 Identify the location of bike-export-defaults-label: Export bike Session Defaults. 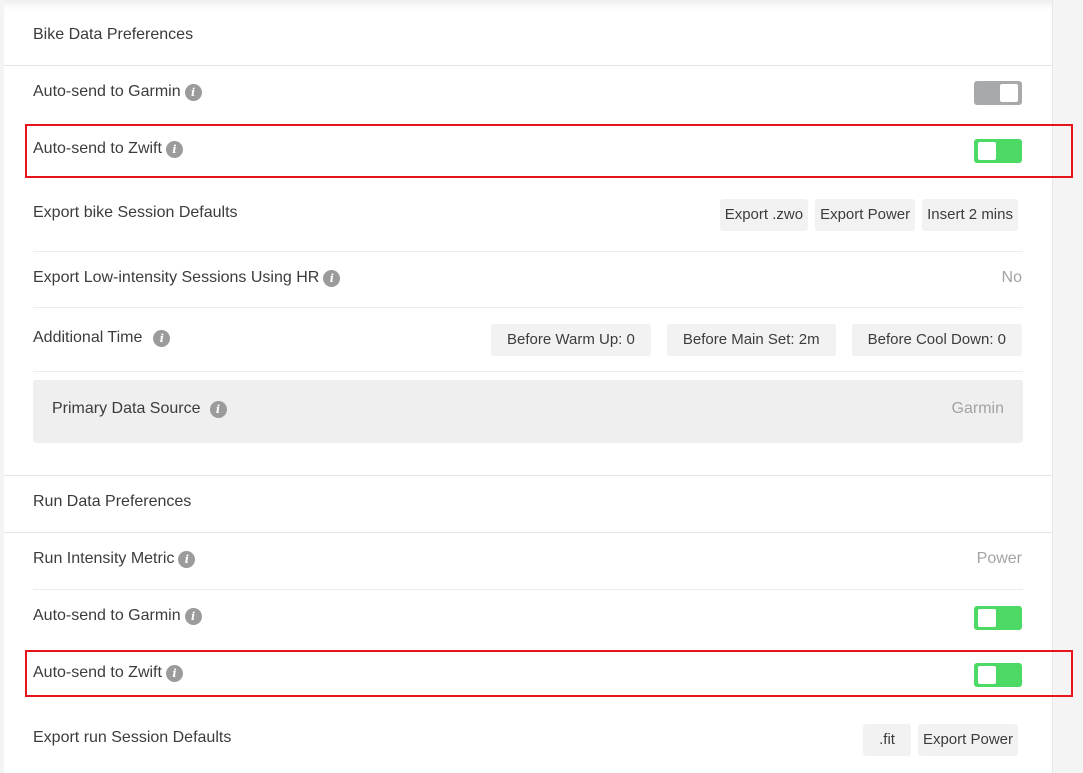
(135, 212).